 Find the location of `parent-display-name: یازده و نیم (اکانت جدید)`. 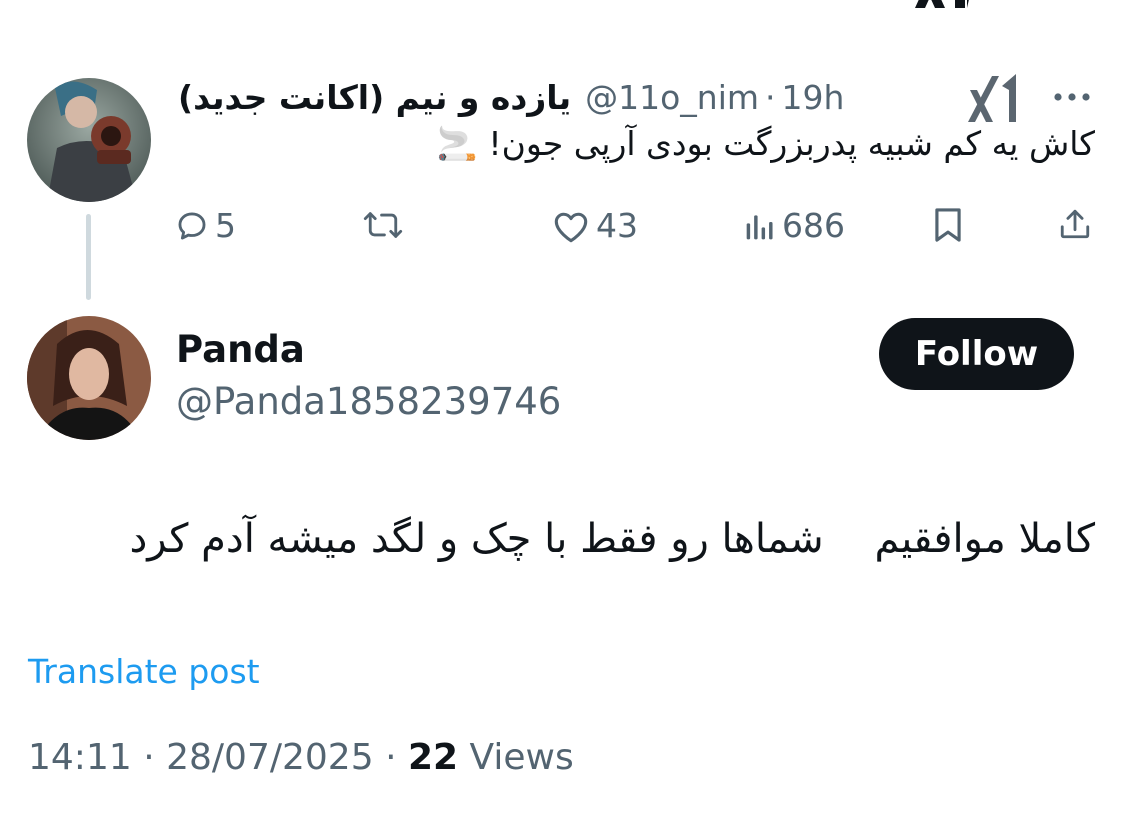

parent-display-name: یازده و نیم (اکانت جدید) is located at coordinates (374, 97).